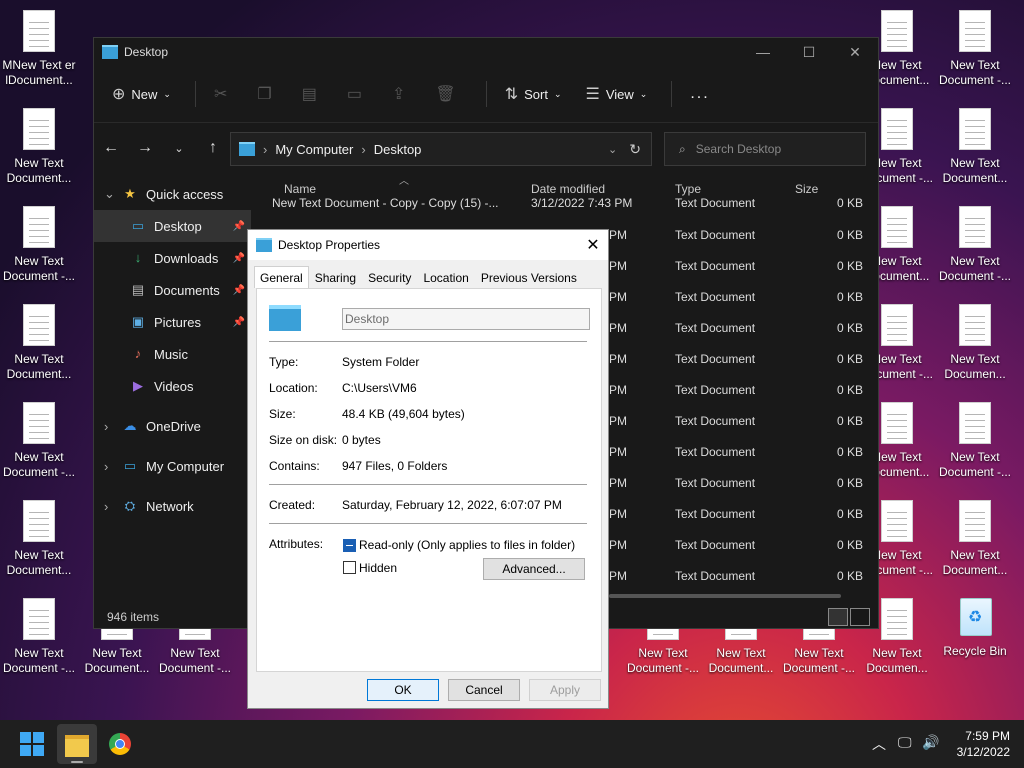 Image resolution: width=1024 pixels, height=768 pixels. I want to click on refresh-button: ↻, so click(635, 149).